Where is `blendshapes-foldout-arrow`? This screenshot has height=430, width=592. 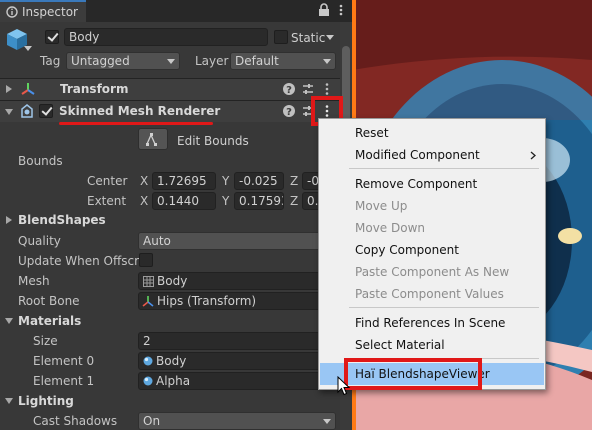 blendshapes-foldout-arrow is located at coordinates (9, 220).